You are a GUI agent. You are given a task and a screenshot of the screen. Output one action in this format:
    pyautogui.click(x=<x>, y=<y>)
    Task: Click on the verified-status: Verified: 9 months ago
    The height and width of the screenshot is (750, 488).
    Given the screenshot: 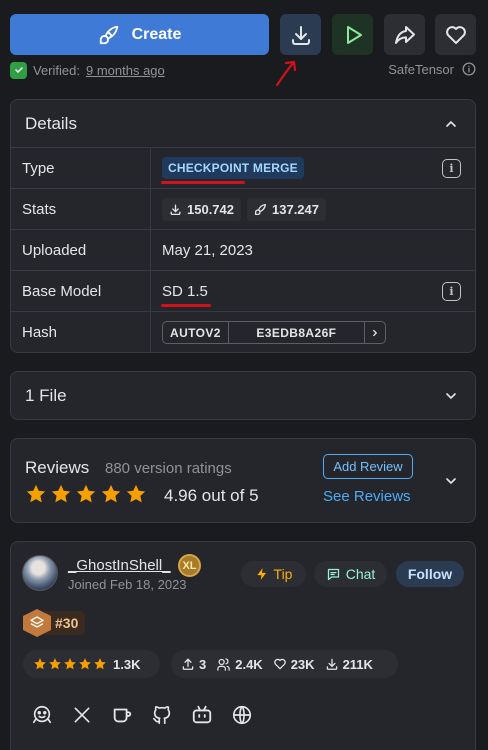 What is the action you would take?
    pyautogui.click(x=87, y=70)
    